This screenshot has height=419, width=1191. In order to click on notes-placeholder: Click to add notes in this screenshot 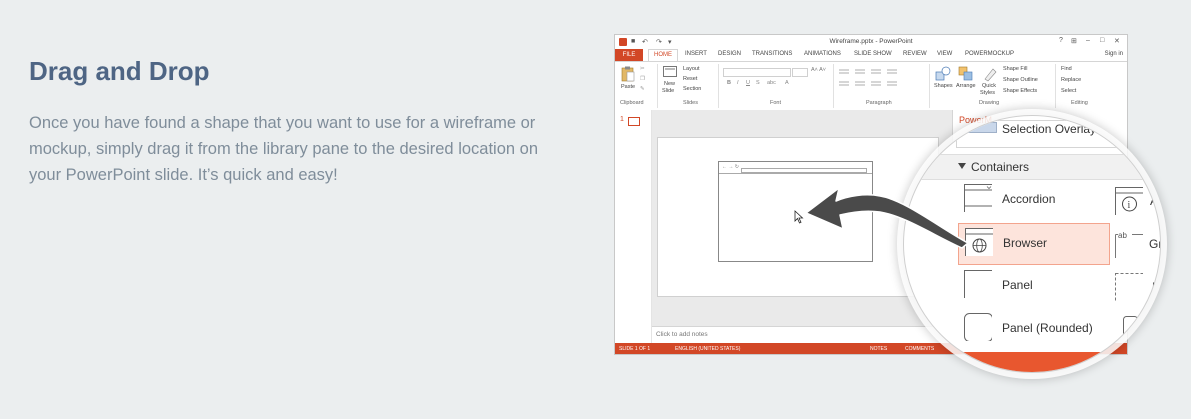, I will do `click(682, 334)`.